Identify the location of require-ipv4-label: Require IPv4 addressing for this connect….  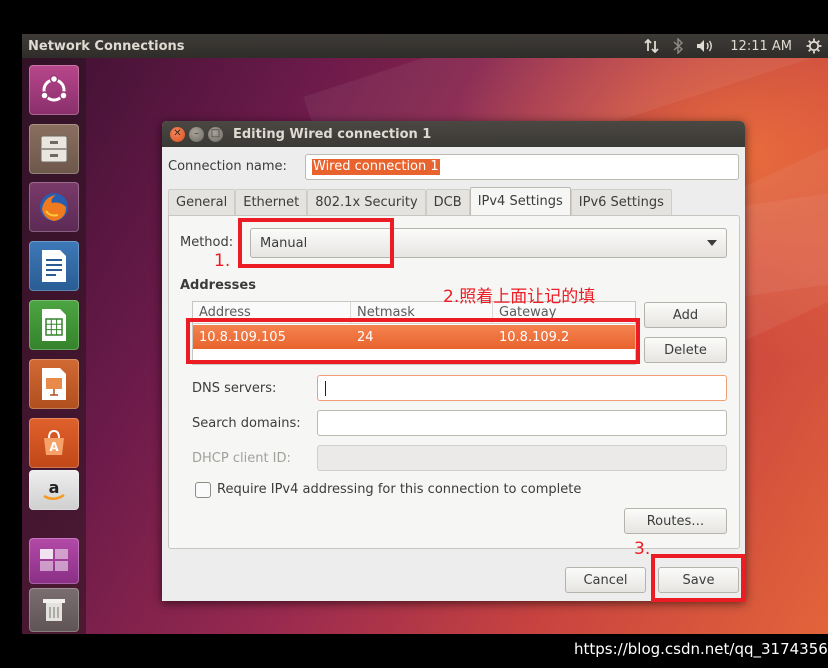
(399, 489).